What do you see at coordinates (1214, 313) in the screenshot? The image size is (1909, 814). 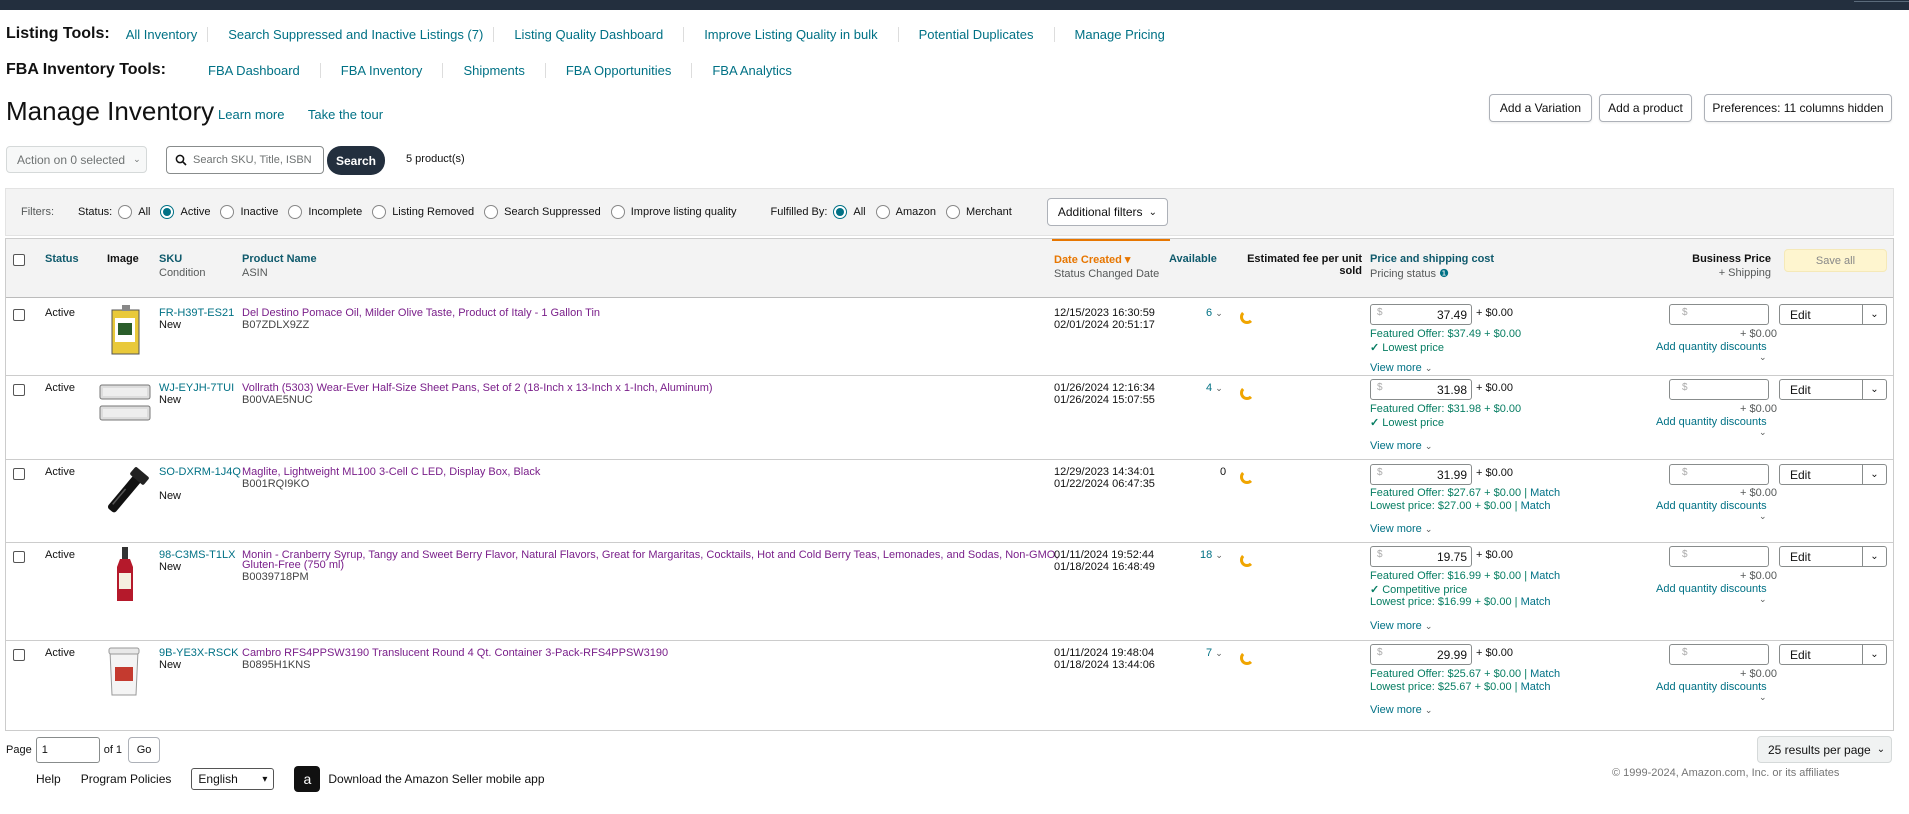 I see `row-available: 6 ⌄` at bounding box center [1214, 313].